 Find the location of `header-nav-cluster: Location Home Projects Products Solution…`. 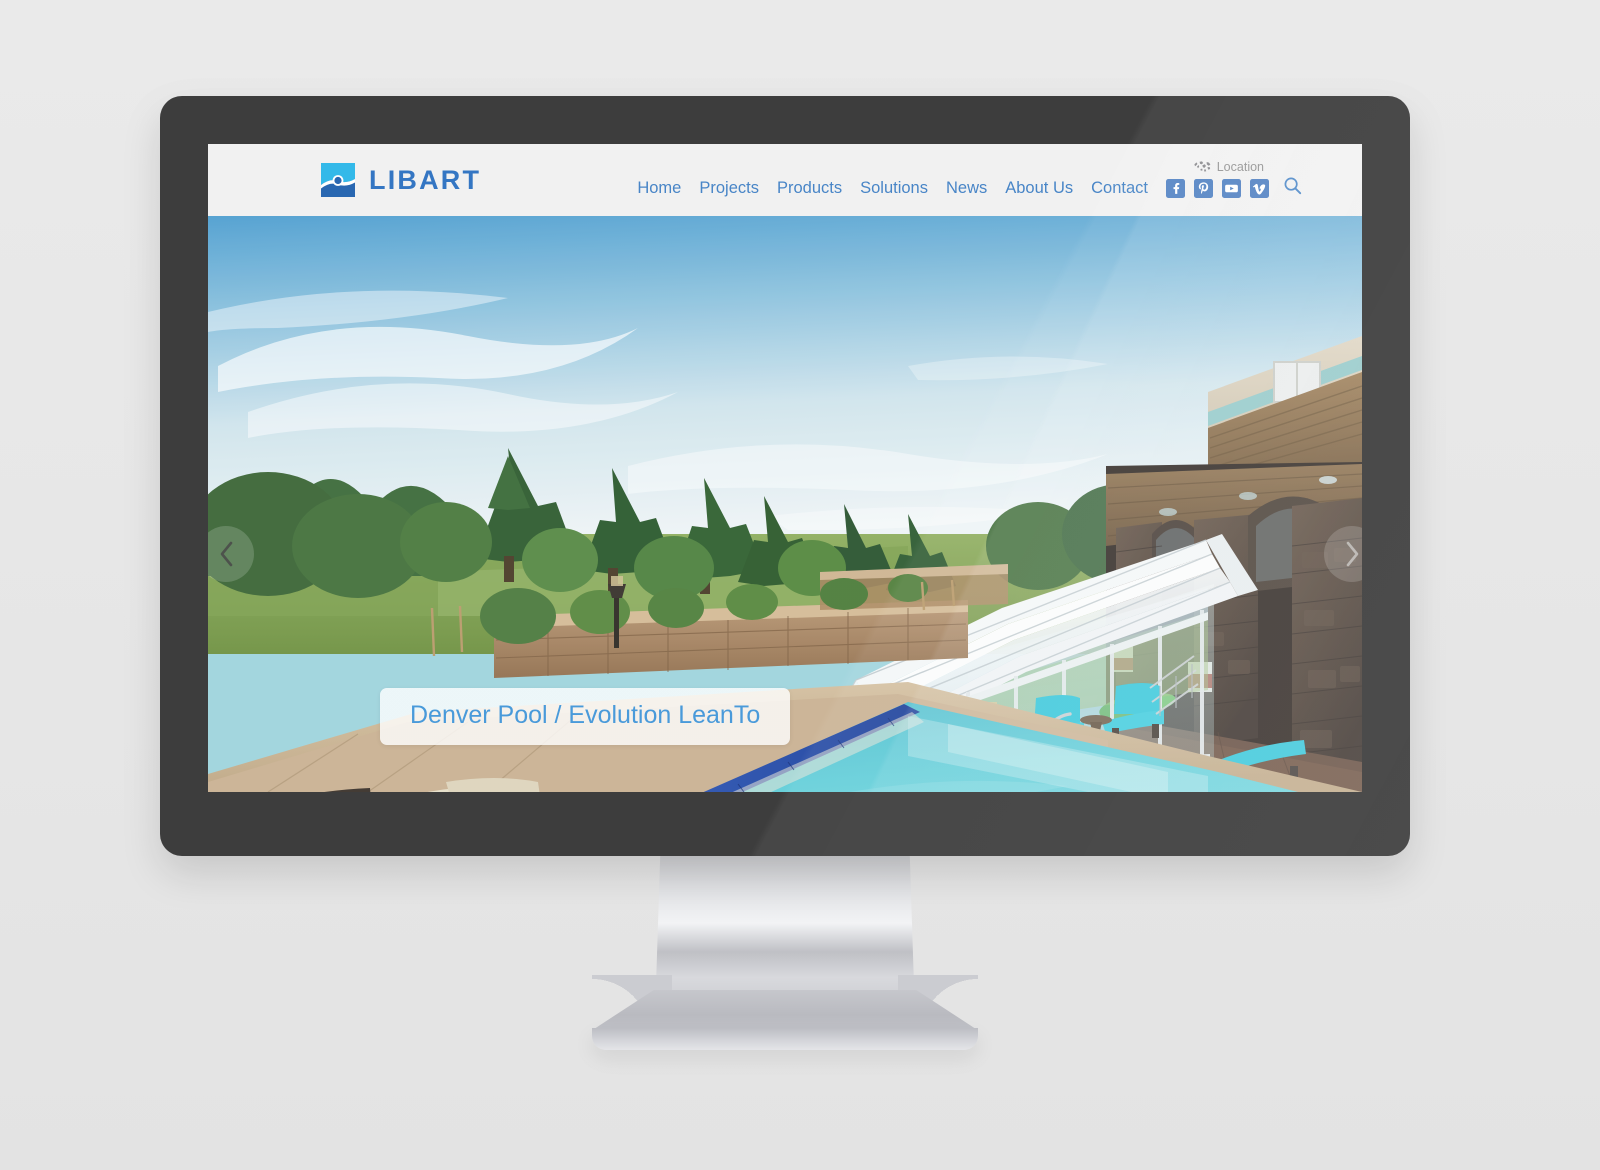

header-nav-cluster: Location Home Projects Products Solution… is located at coordinates (965, 180).